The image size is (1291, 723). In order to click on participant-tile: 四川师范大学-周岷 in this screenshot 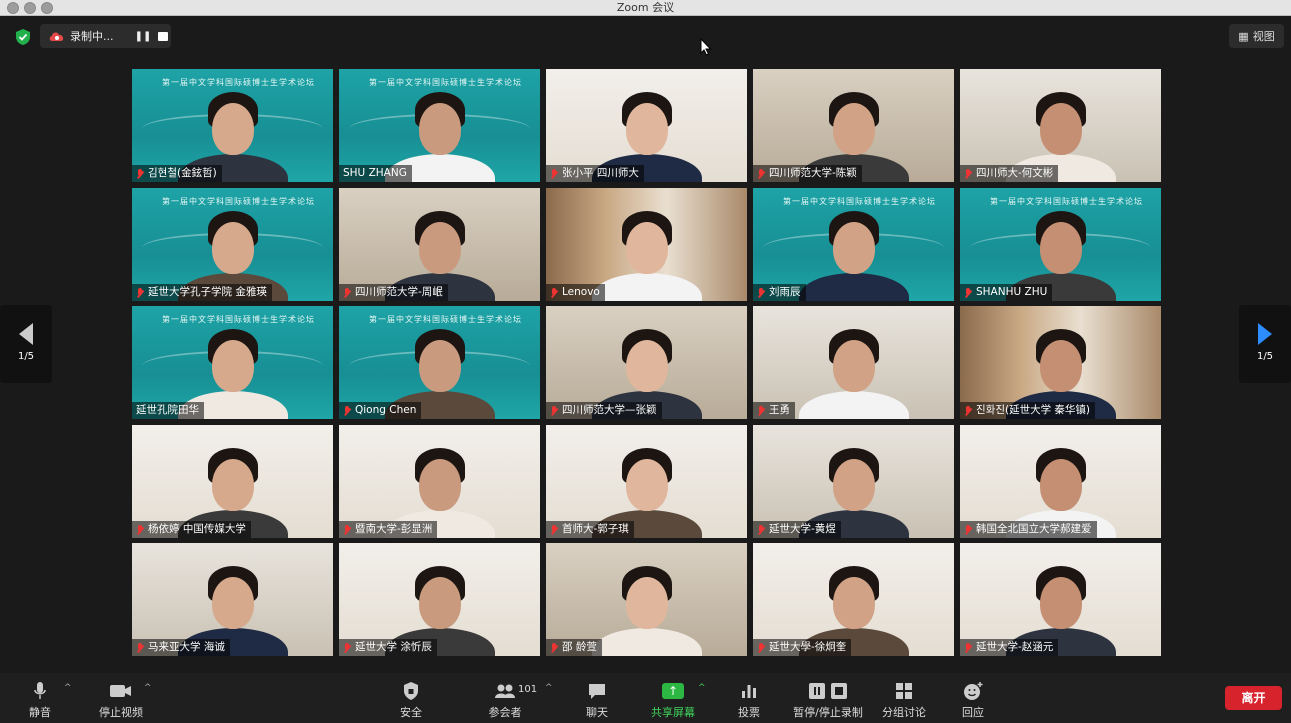, I will do `click(439, 244)`.